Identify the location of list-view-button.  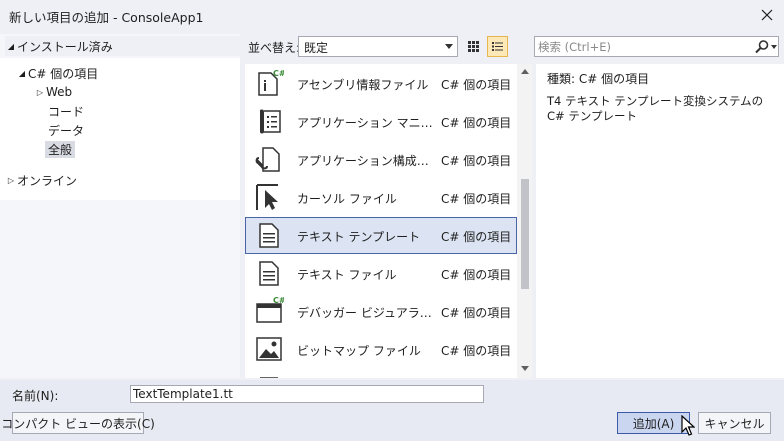
(497, 46).